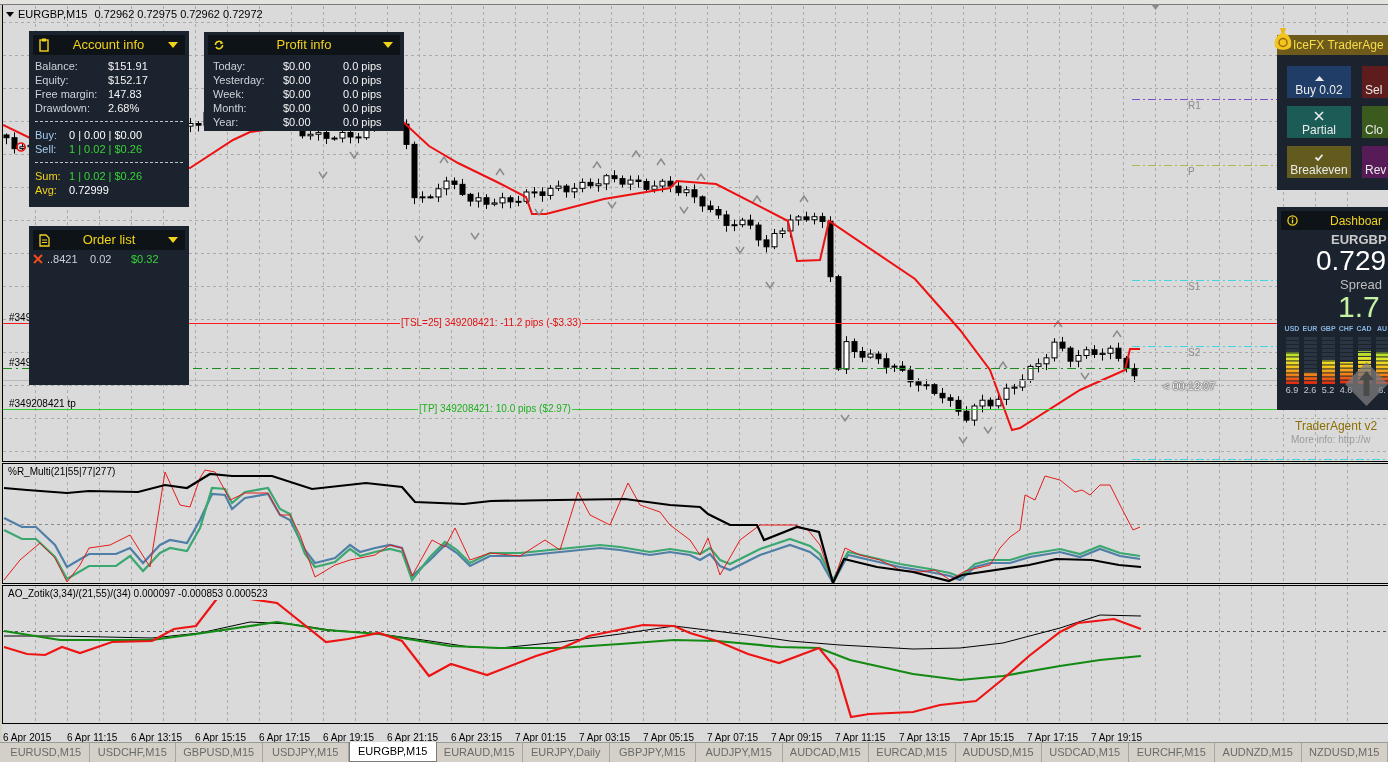 This screenshot has width=1388, height=762. I want to click on strength-value: 2.6, so click(1310, 390).